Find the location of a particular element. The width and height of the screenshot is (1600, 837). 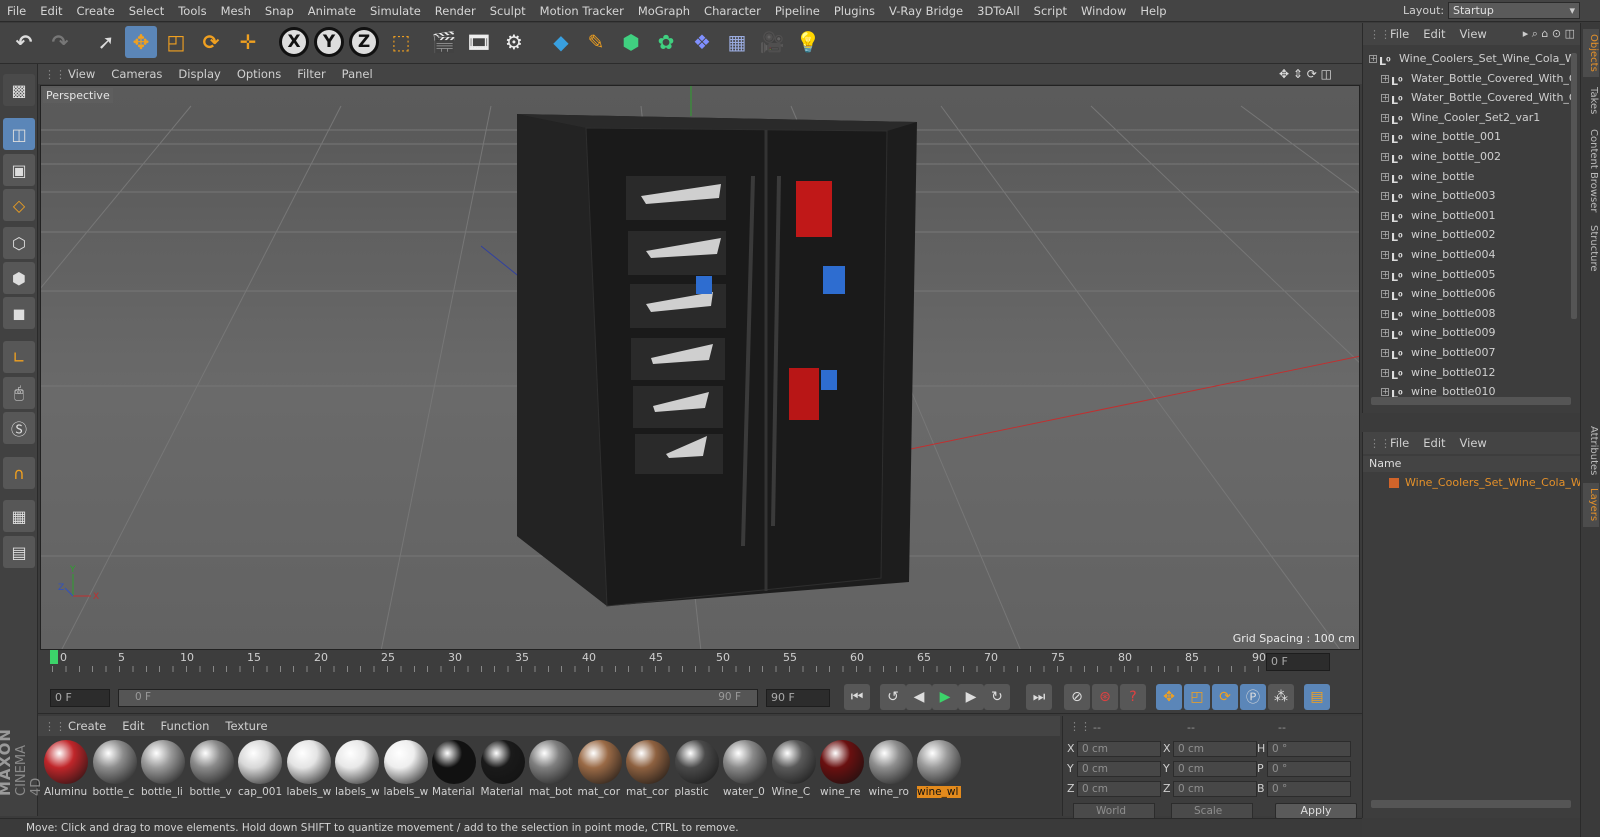

menu-script: Script is located at coordinates (1050, 11).